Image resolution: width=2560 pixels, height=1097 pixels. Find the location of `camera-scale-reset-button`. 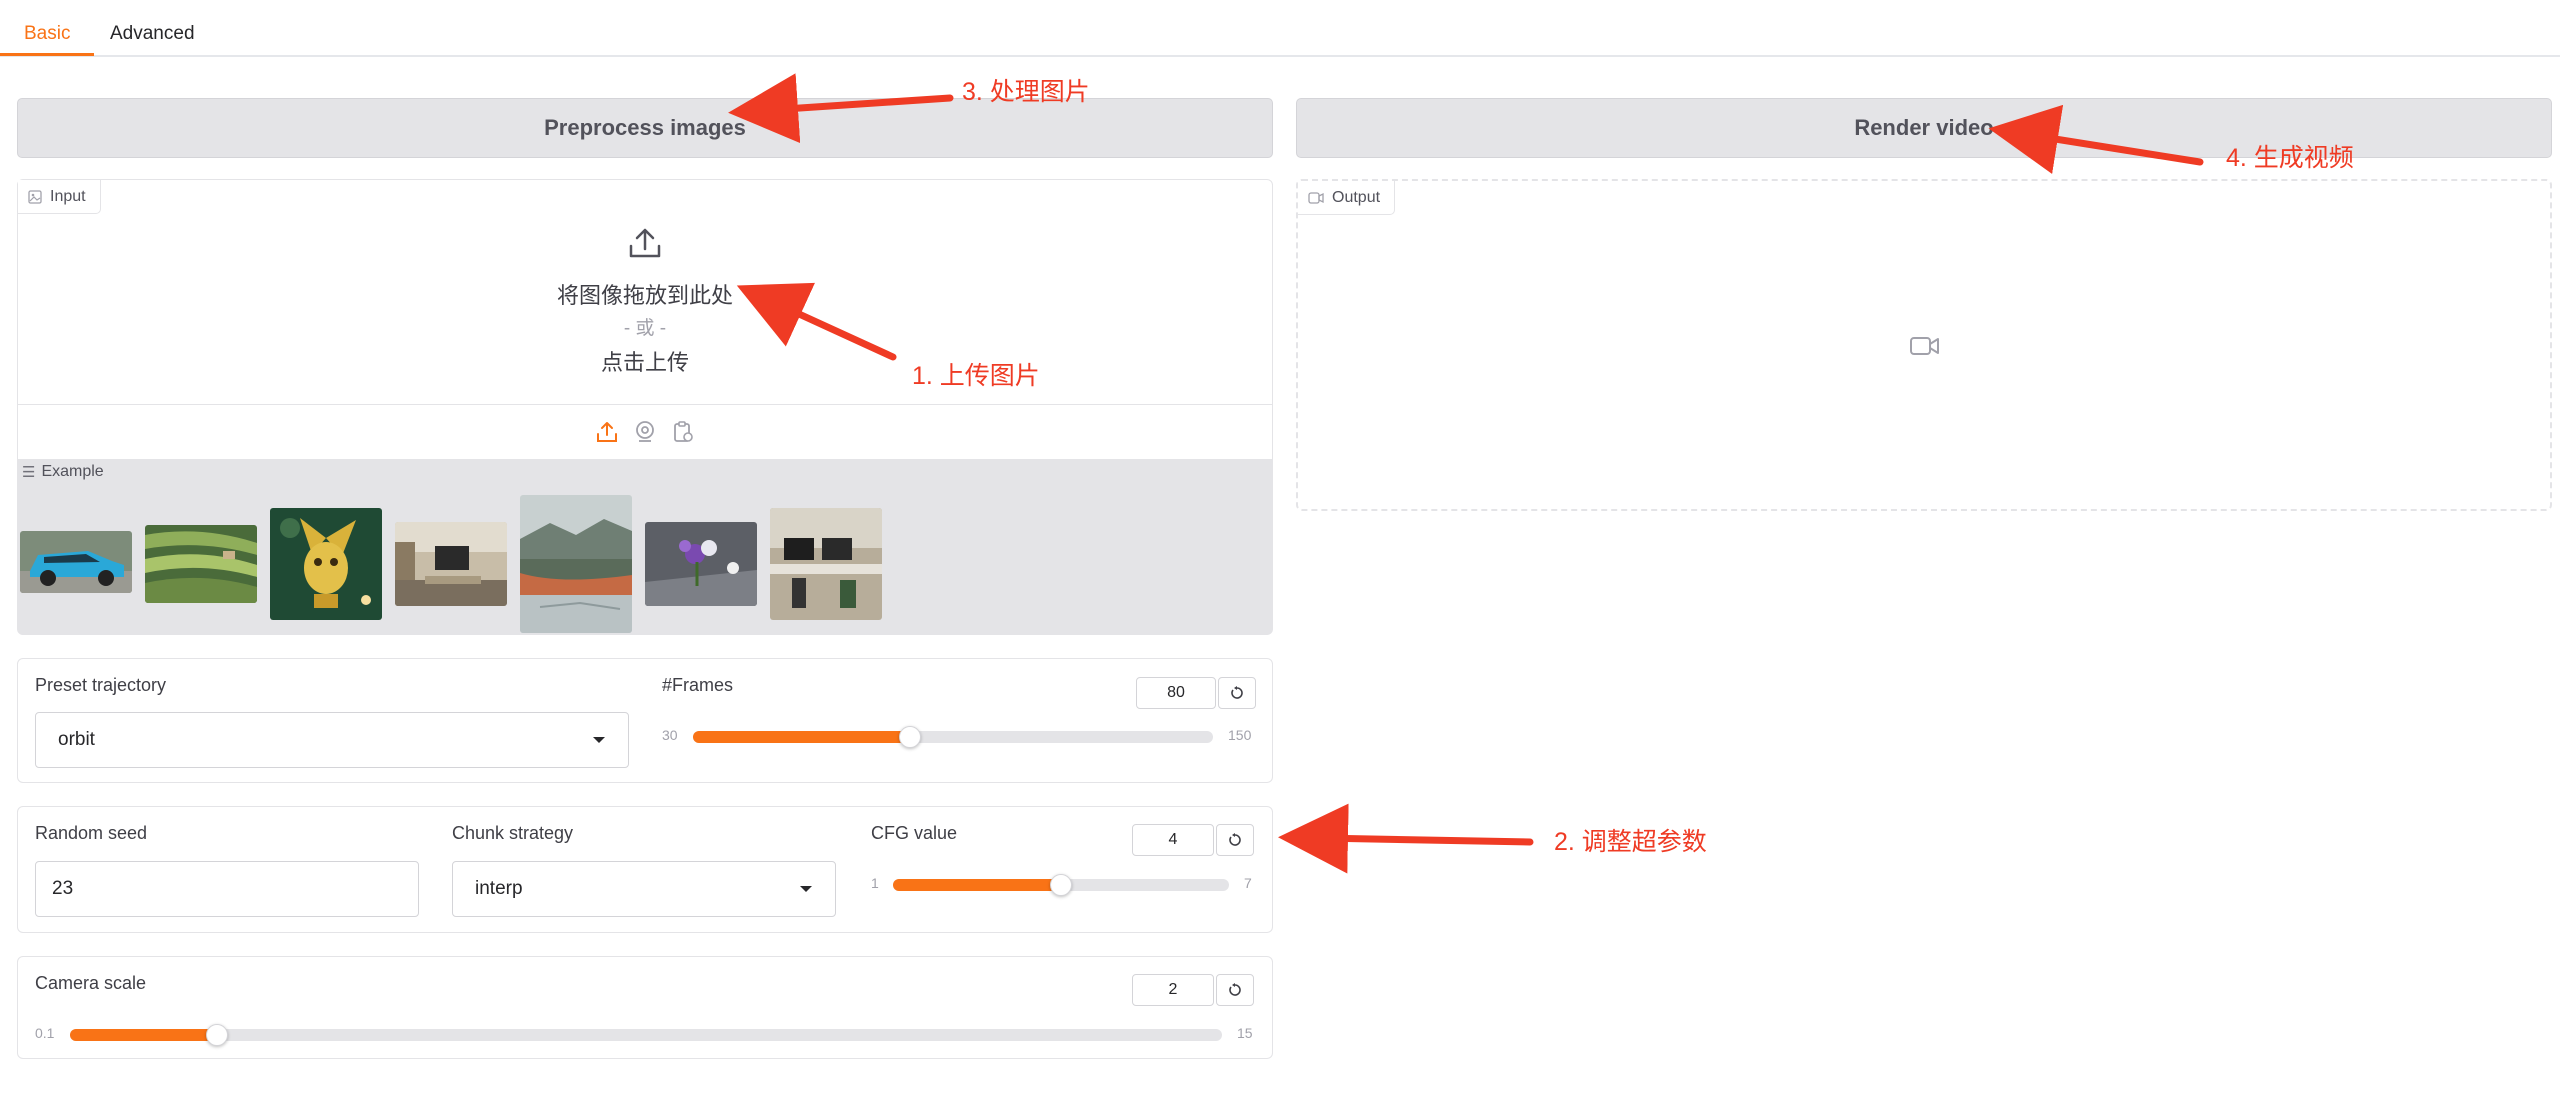

camera-scale-reset-button is located at coordinates (1235, 990).